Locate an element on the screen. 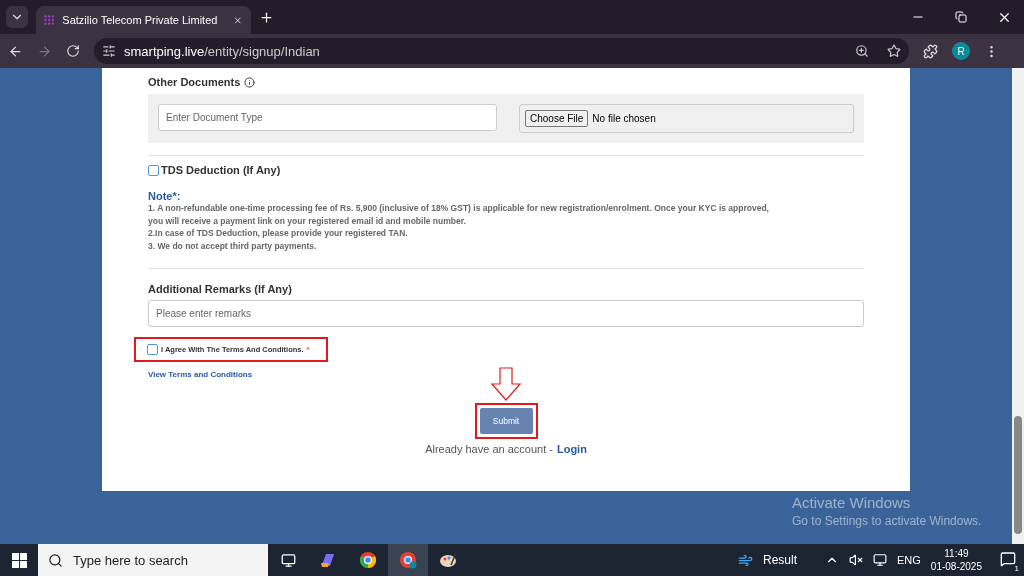  watermark-title: Activate Windows is located at coordinates (852, 502).